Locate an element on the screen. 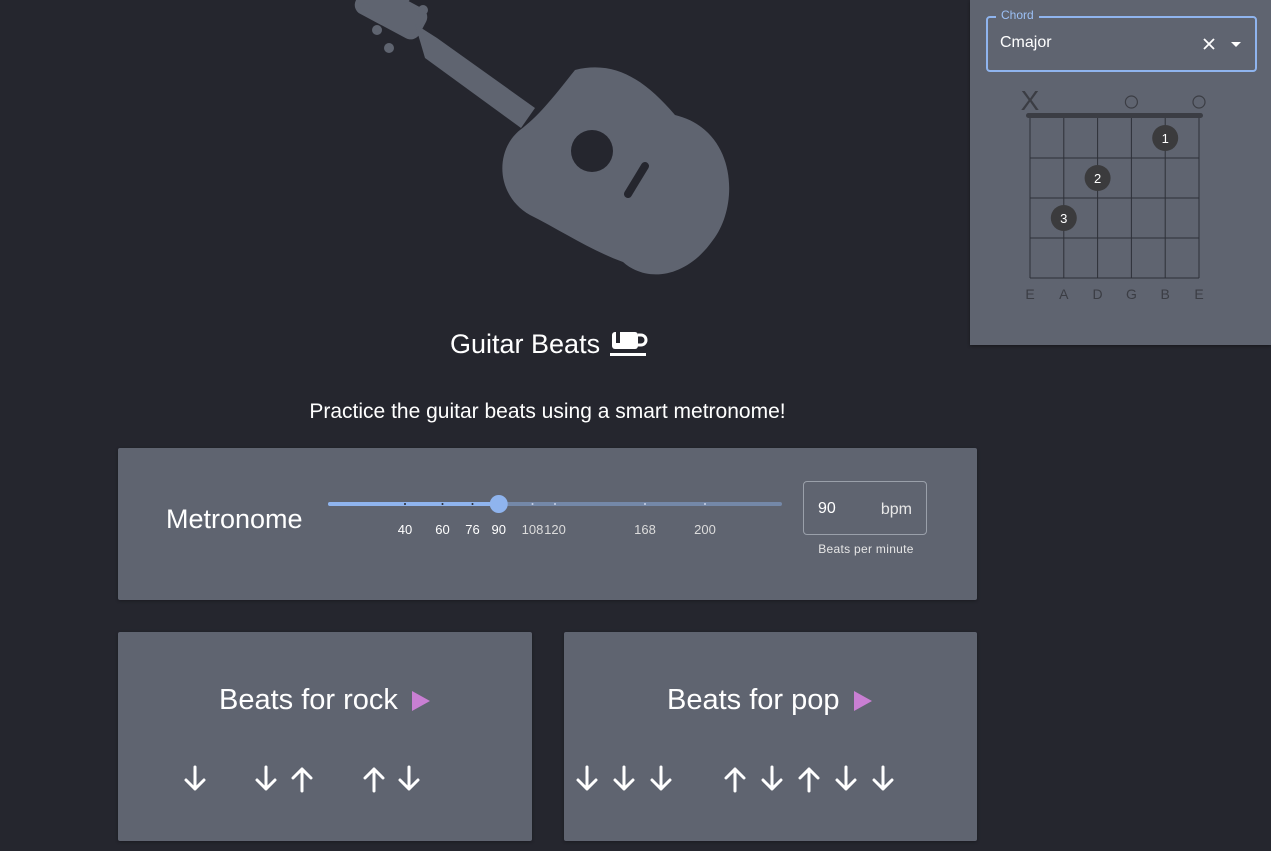 The width and height of the screenshot is (1271, 851). bpm-slider: 40 60 76 90 108 120 168 200 is located at coordinates (555, 514).